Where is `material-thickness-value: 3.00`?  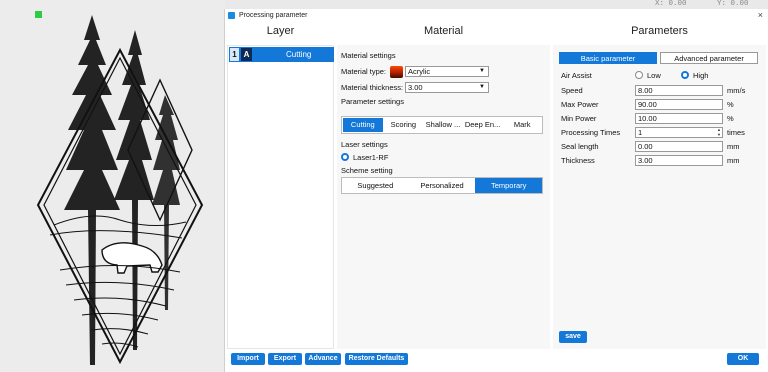
material-thickness-value: 3.00 is located at coordinates (415, 87).